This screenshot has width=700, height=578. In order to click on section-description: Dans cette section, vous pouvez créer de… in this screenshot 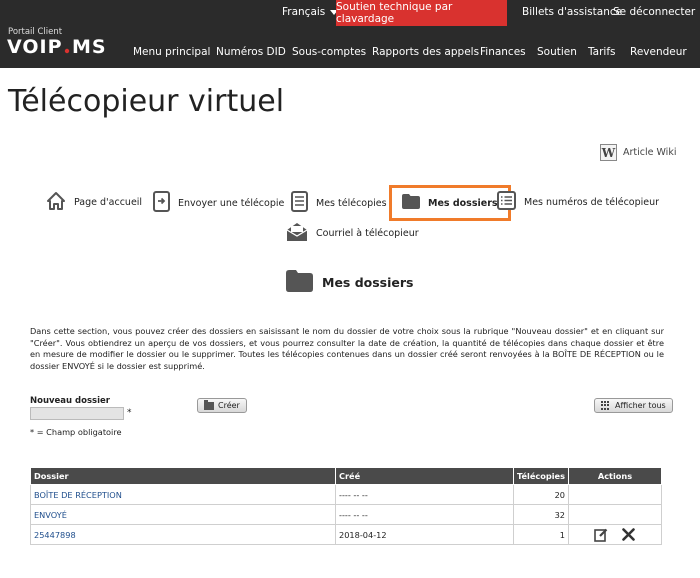, I will do `click(347, 348)`.